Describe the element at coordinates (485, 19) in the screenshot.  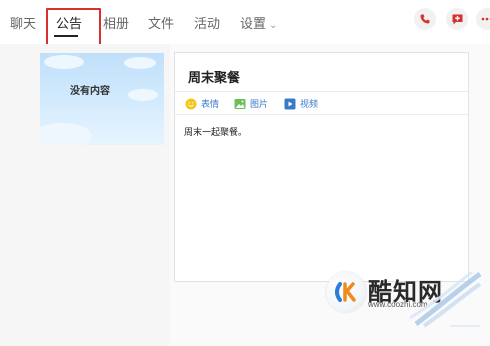
I see `more-icon` at that location.